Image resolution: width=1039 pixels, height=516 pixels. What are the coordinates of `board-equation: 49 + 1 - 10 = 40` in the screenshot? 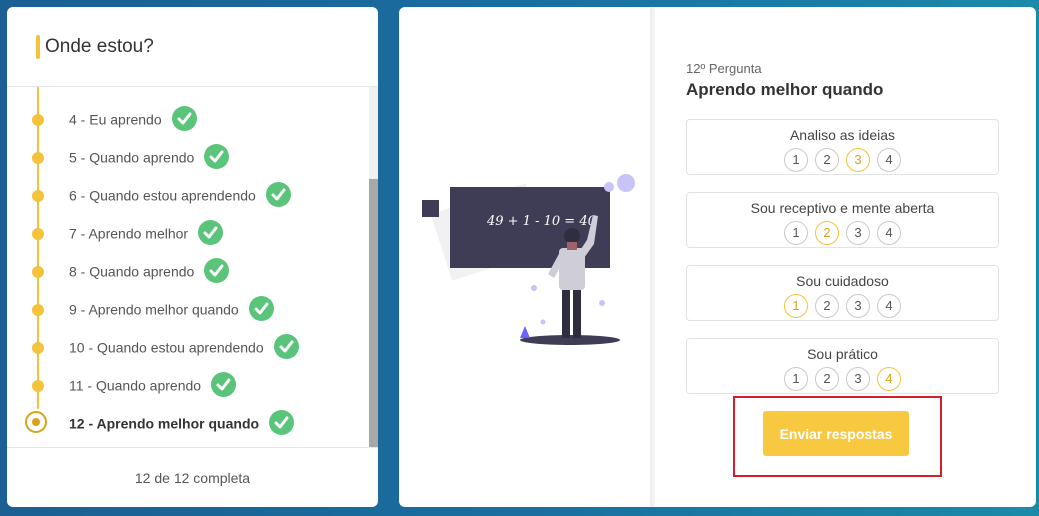 It's located at (541, 221).